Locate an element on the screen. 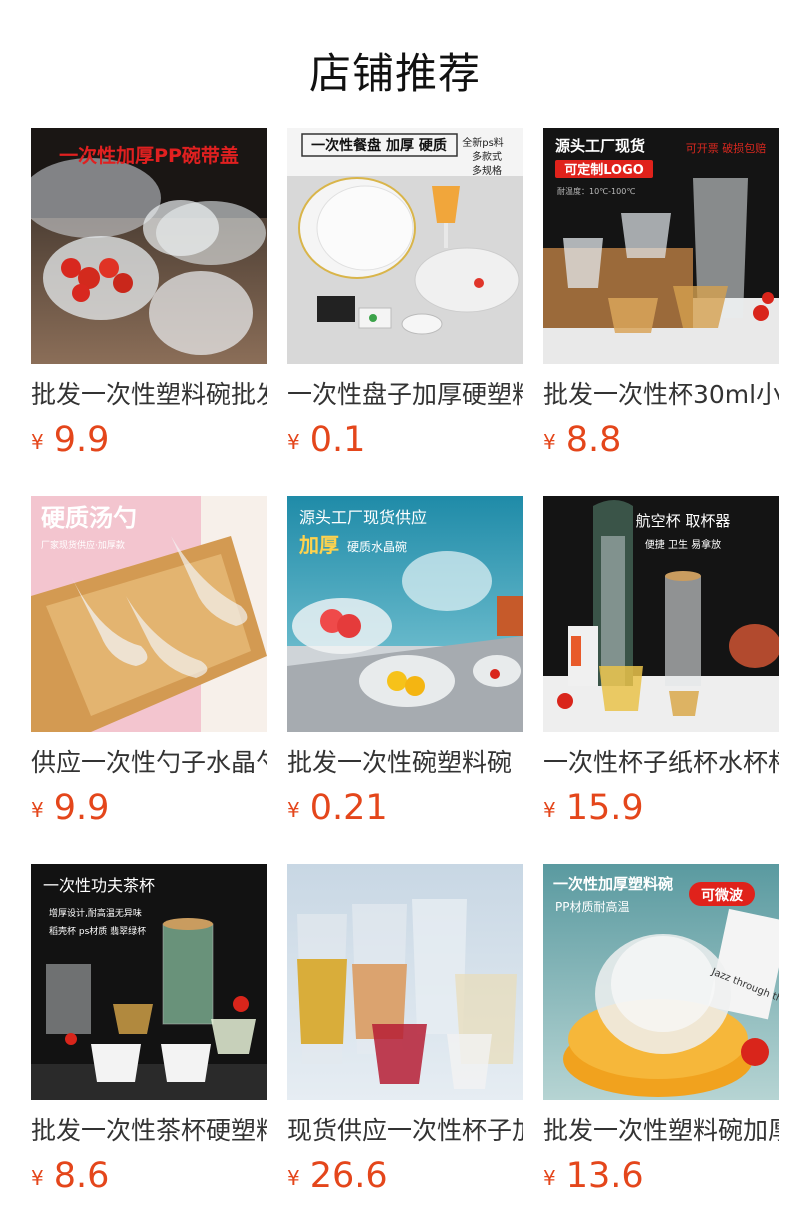 Image resolution: width=790 pixels, height=1232 pixels. image-line: 多款式 is located at coordinates (487, 156).